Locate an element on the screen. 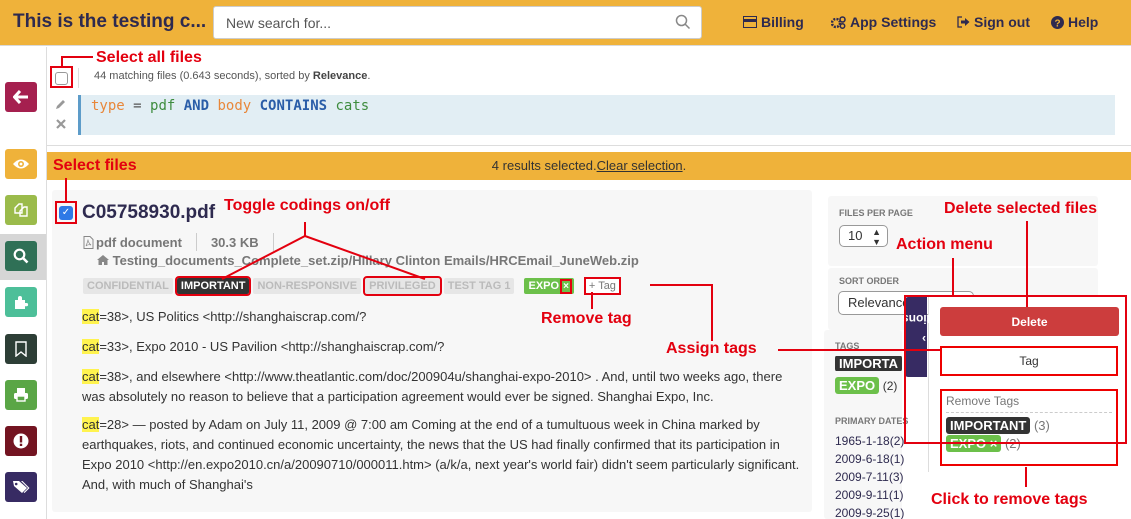 The image size is (1131, 519). query-field: body is located at coordinates (234, 106).